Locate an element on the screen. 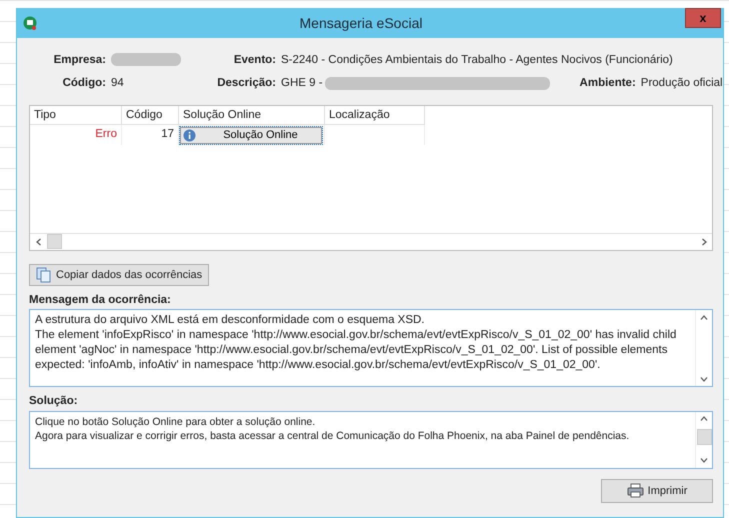 Image resolution: width=729 pixels, height=518 pixels. text-paragraph: Clique no botão Solução Online para obter a solução online. is located at coordinates (175, 421).